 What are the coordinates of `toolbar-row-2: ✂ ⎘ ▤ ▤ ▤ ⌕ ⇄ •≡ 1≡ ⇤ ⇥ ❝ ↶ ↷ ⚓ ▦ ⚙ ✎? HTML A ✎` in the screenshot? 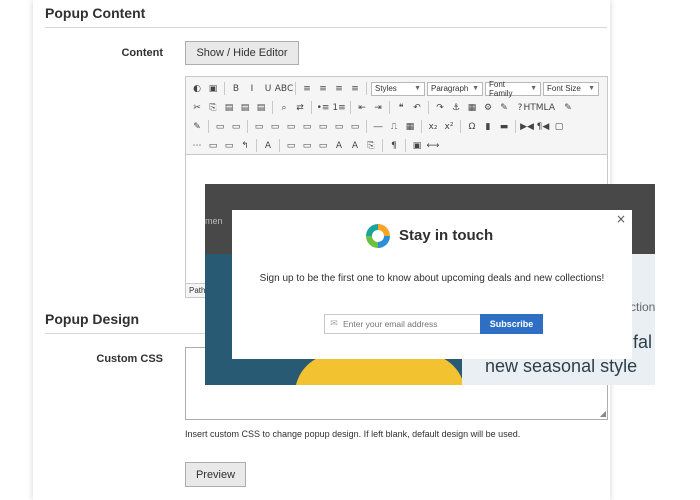 It's located at (396, 107).